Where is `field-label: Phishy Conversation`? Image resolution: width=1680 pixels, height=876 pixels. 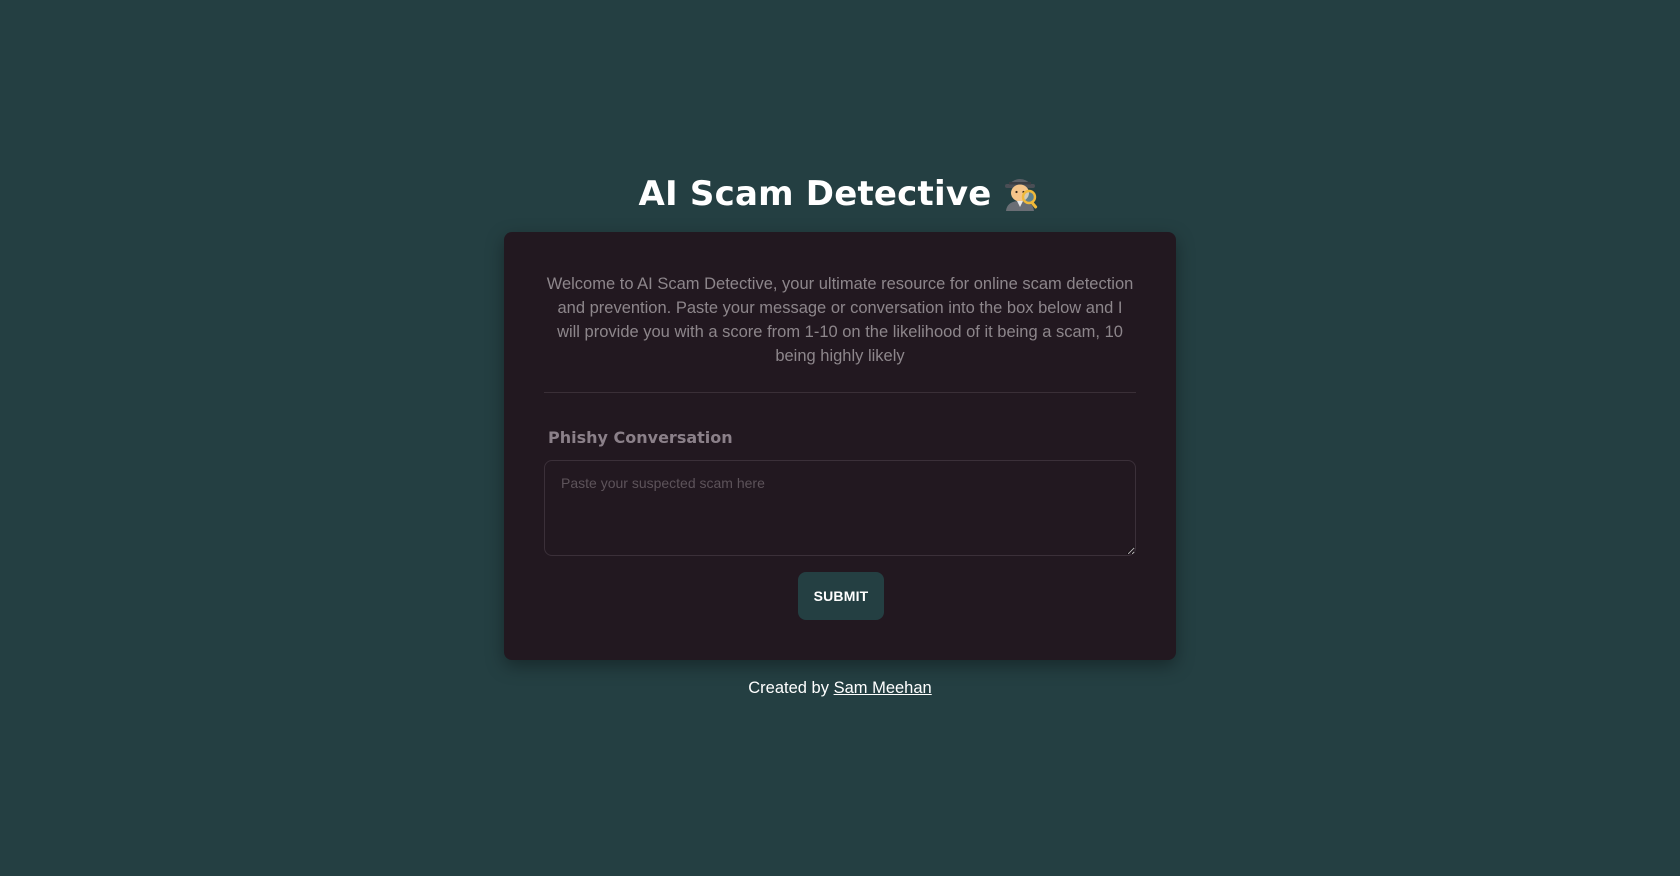
field-label: Phishy Conversation is located at coordinates (640, 437).